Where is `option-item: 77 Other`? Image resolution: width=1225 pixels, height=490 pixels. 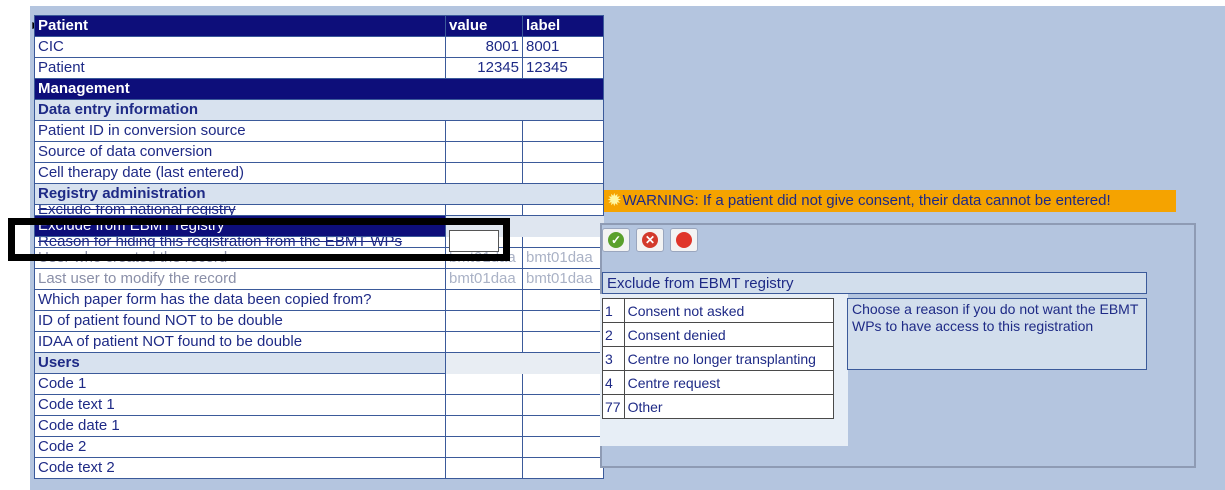
option-item: 77 Other is located at coordinates (718, 406).